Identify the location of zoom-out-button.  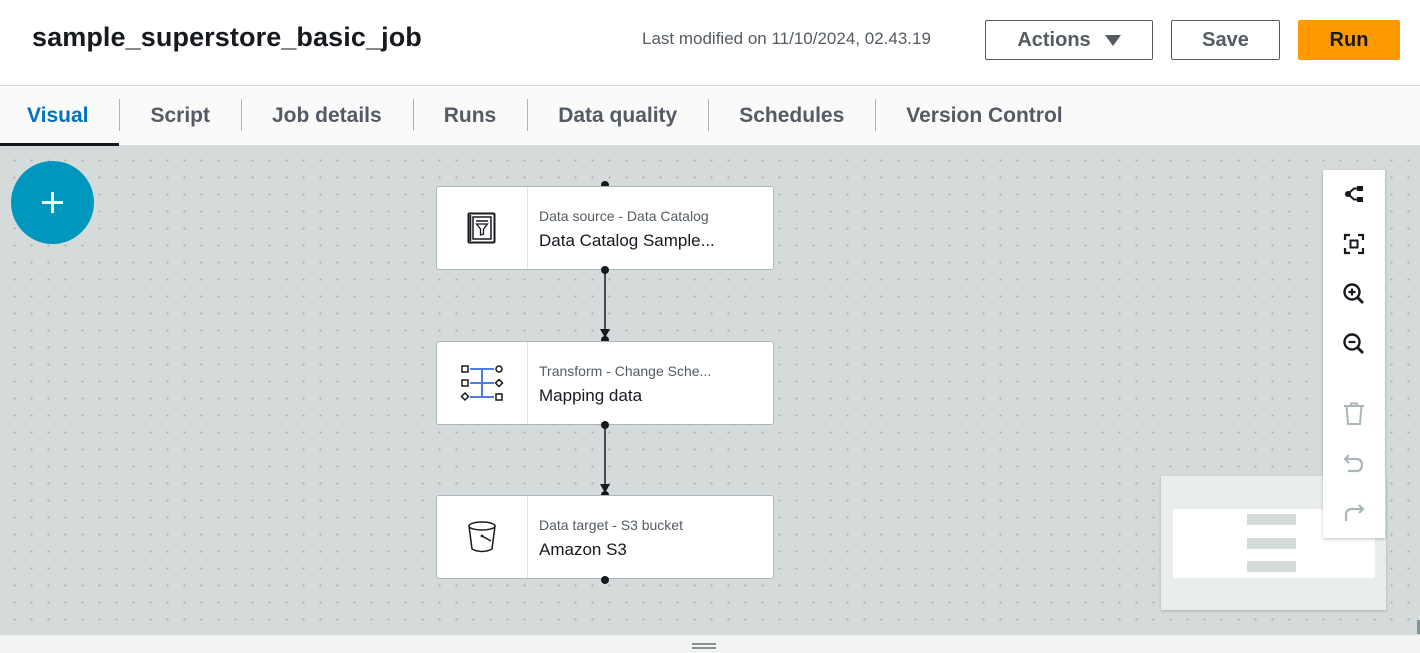
(1354, 344).